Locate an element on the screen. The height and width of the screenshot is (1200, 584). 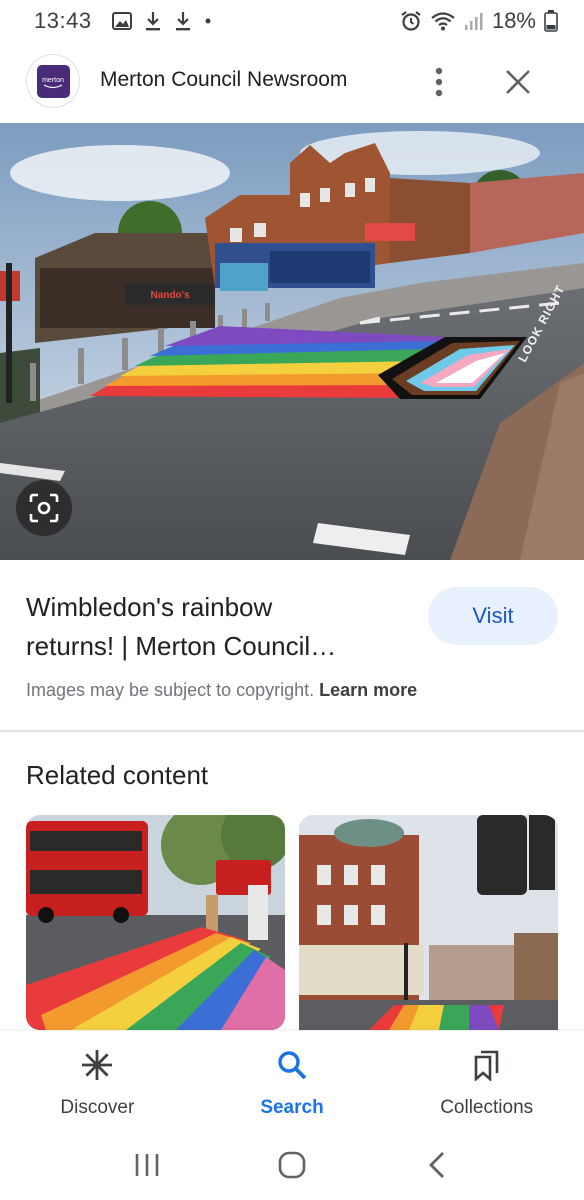
divider is located at coordinates (292, 731).